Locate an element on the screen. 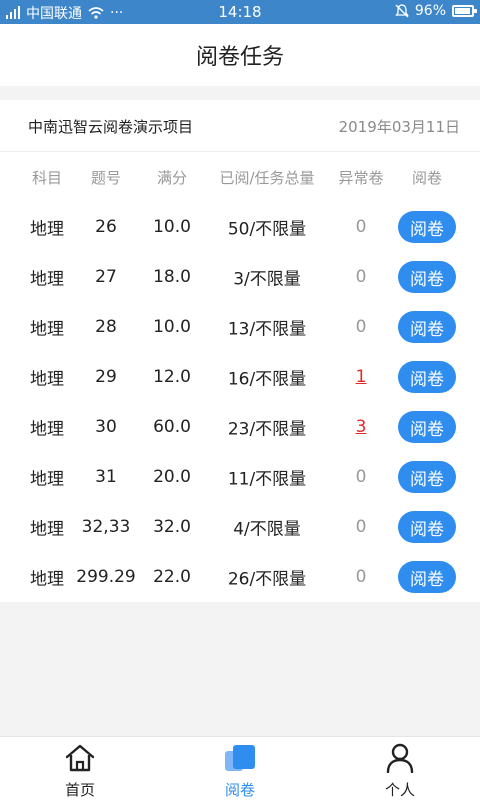 The width and height of the screenshot is (480, 800). table-row: 地理 31 20.0 11/不限量 0 阅卷 is located at coordinates (240, 477).